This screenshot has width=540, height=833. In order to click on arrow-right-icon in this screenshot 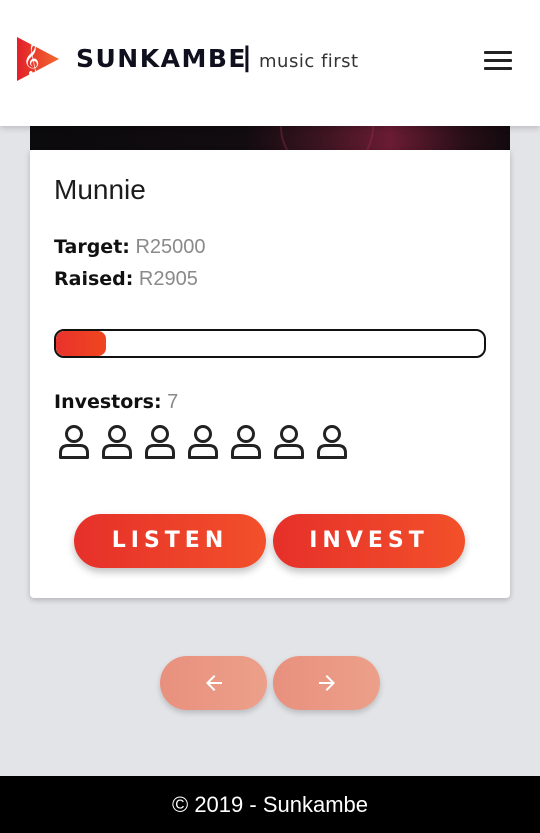, I will do `click(327, 683)`.